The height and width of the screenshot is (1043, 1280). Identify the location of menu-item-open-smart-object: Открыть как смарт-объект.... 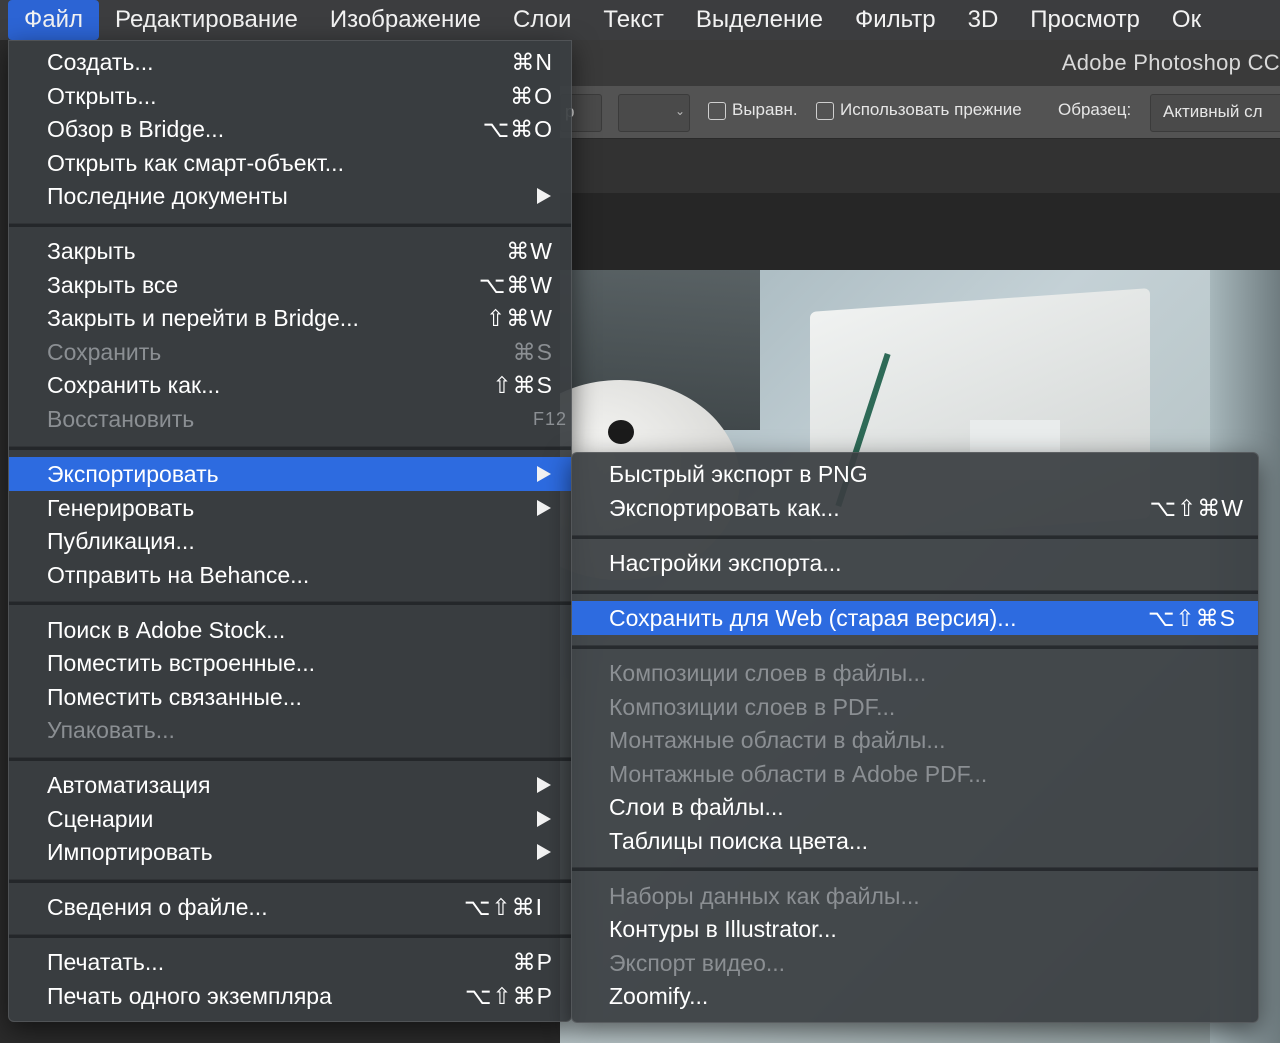
(290, 163).